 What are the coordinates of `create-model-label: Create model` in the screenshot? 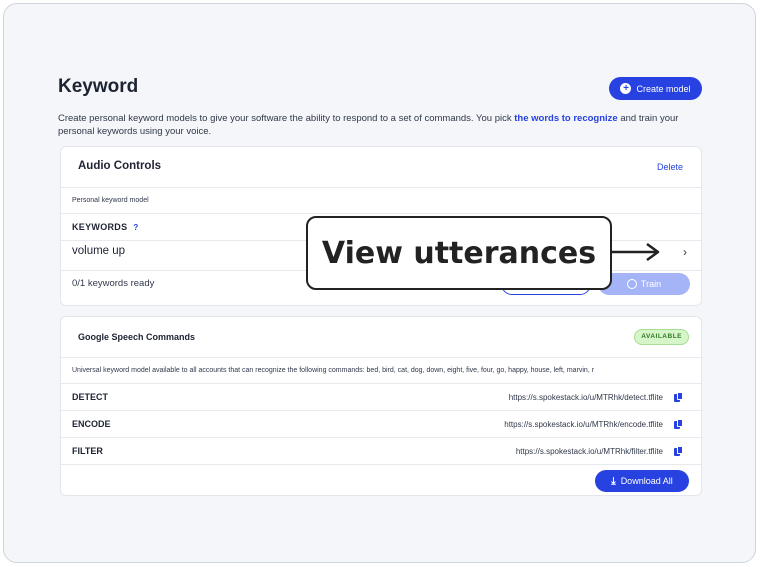 It's located at (663, 88).